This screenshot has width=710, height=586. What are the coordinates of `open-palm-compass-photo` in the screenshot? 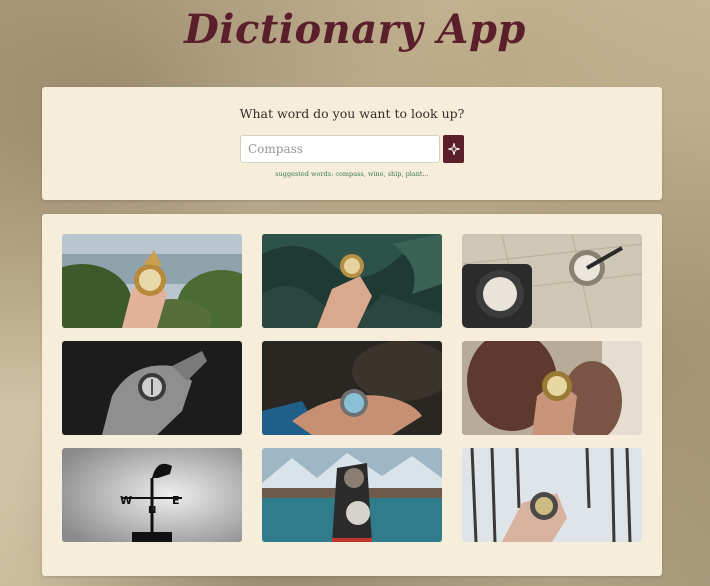 It's located at (352, 388).